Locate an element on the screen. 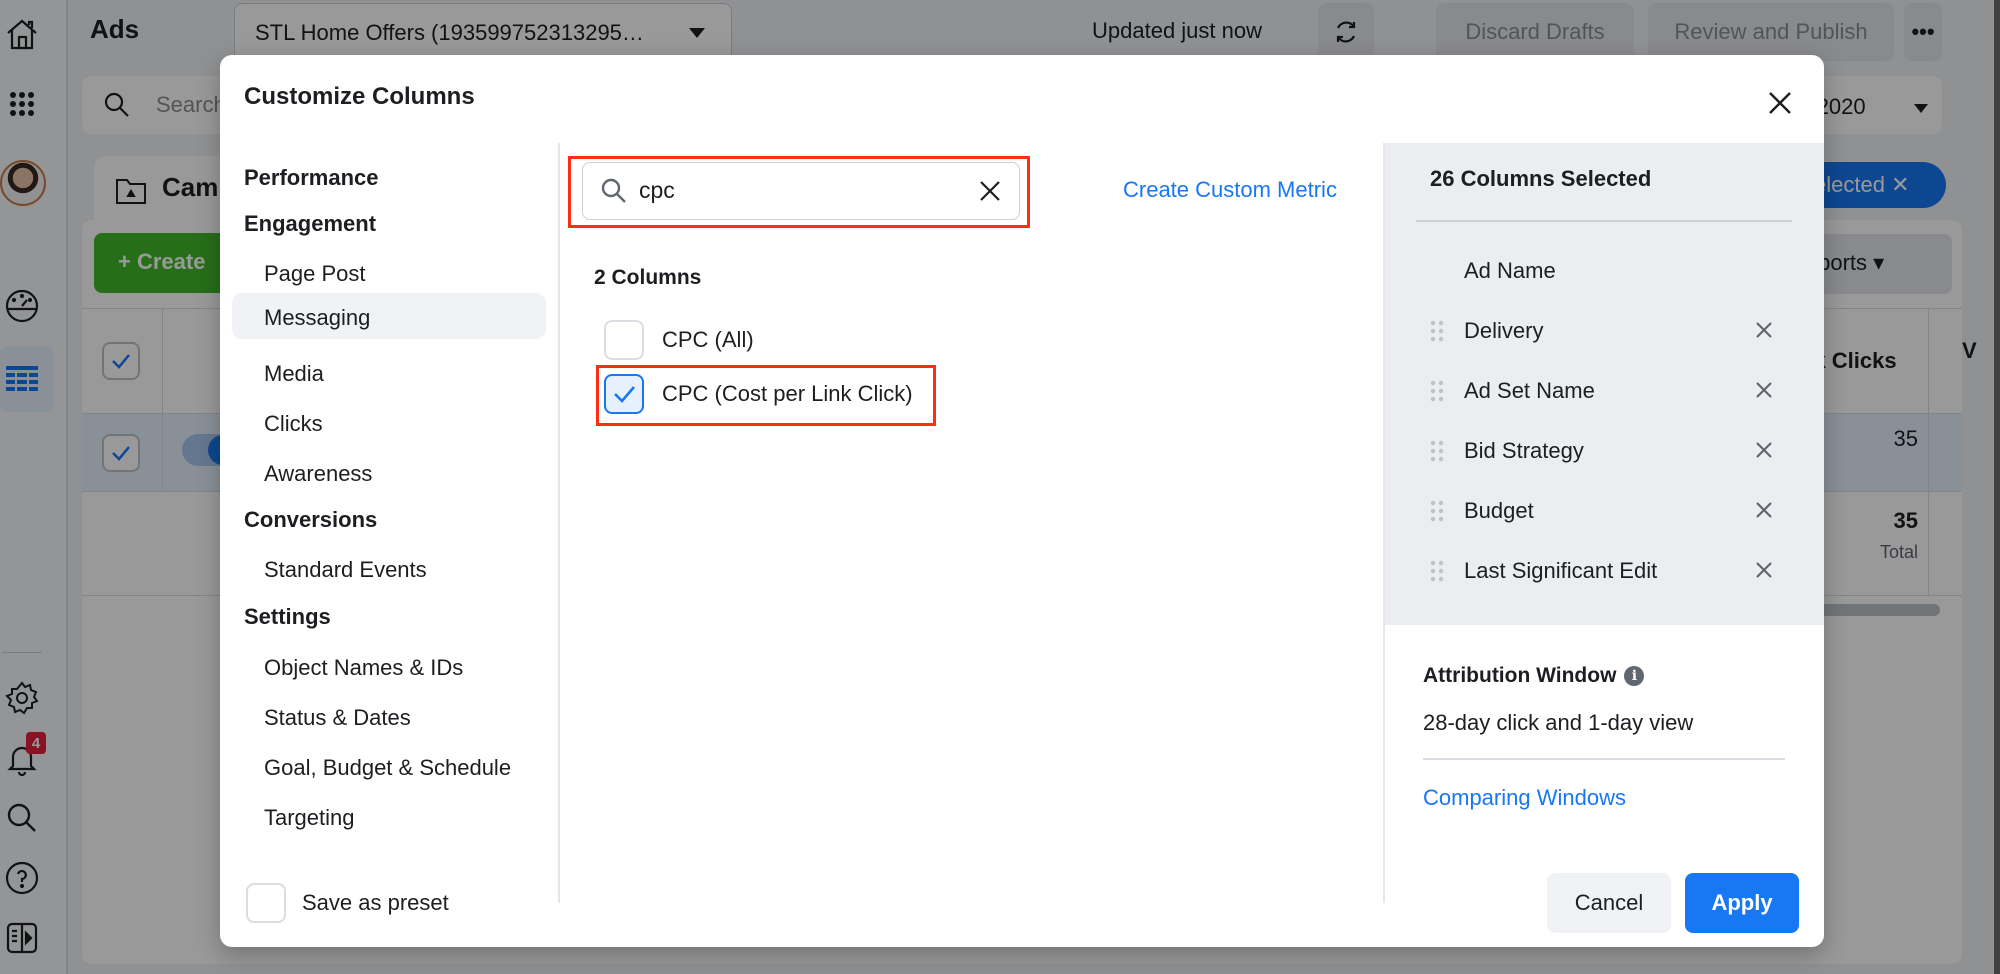 The image size is (2000, 974). column-search-input: cpc is located at coordinates (801, 191).